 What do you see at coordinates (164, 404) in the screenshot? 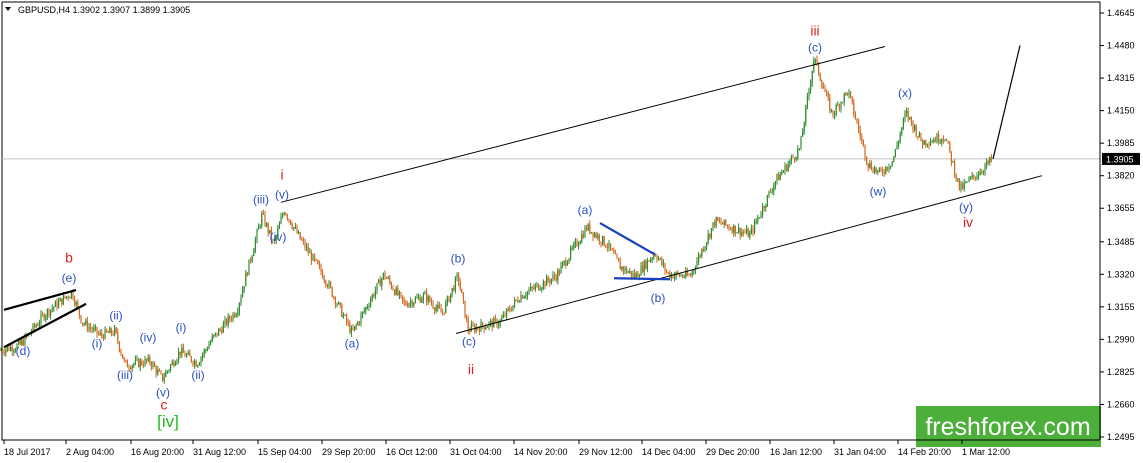
I see `wave-label: c` at bounding box center [164, 404].